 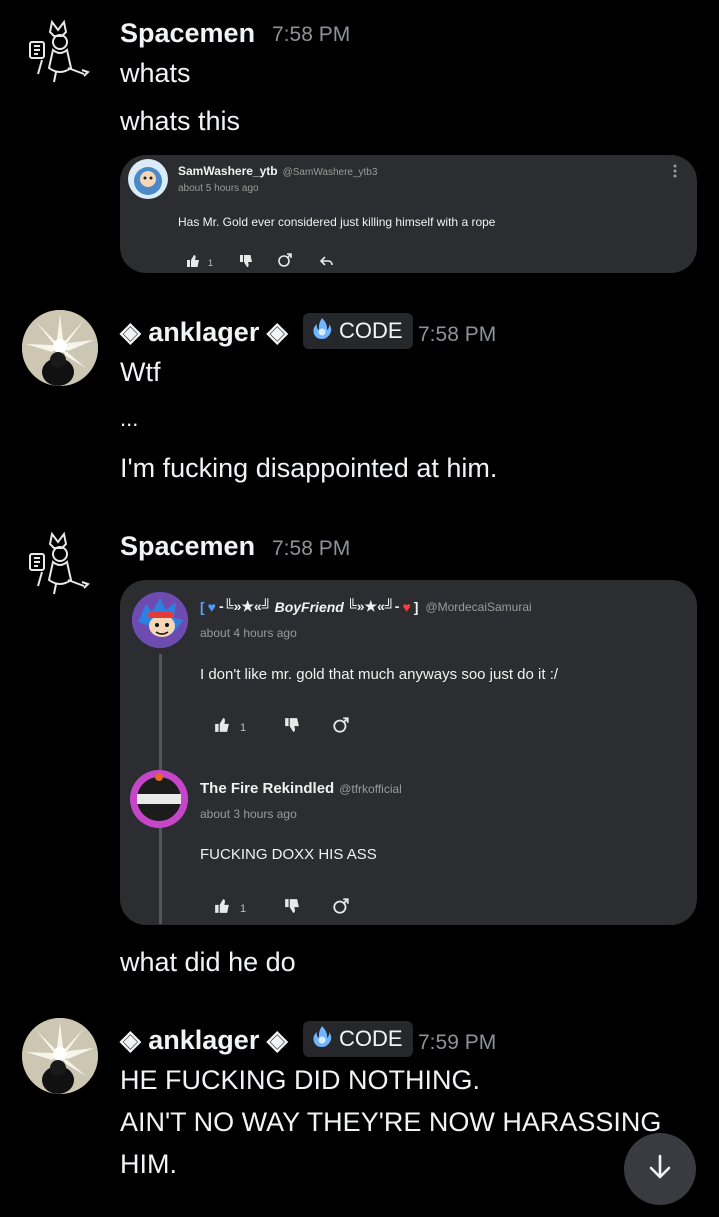 What do you see at coordinates (675, 173) in the screenshot?
I see `more-icon` at bounding box center [675, 173].